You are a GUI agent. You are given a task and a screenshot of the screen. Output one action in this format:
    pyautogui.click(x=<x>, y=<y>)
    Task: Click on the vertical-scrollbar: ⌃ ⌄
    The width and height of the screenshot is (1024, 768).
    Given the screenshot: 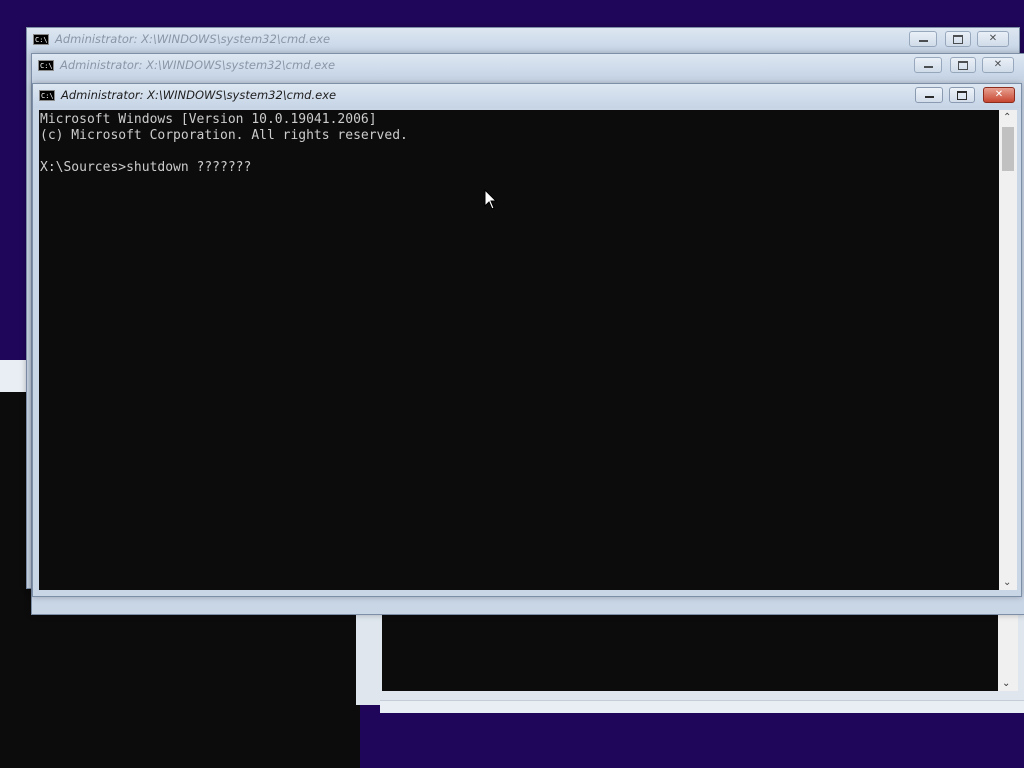 What is the action you would take?
    pyautogui.click(x=1008, y=350)
    